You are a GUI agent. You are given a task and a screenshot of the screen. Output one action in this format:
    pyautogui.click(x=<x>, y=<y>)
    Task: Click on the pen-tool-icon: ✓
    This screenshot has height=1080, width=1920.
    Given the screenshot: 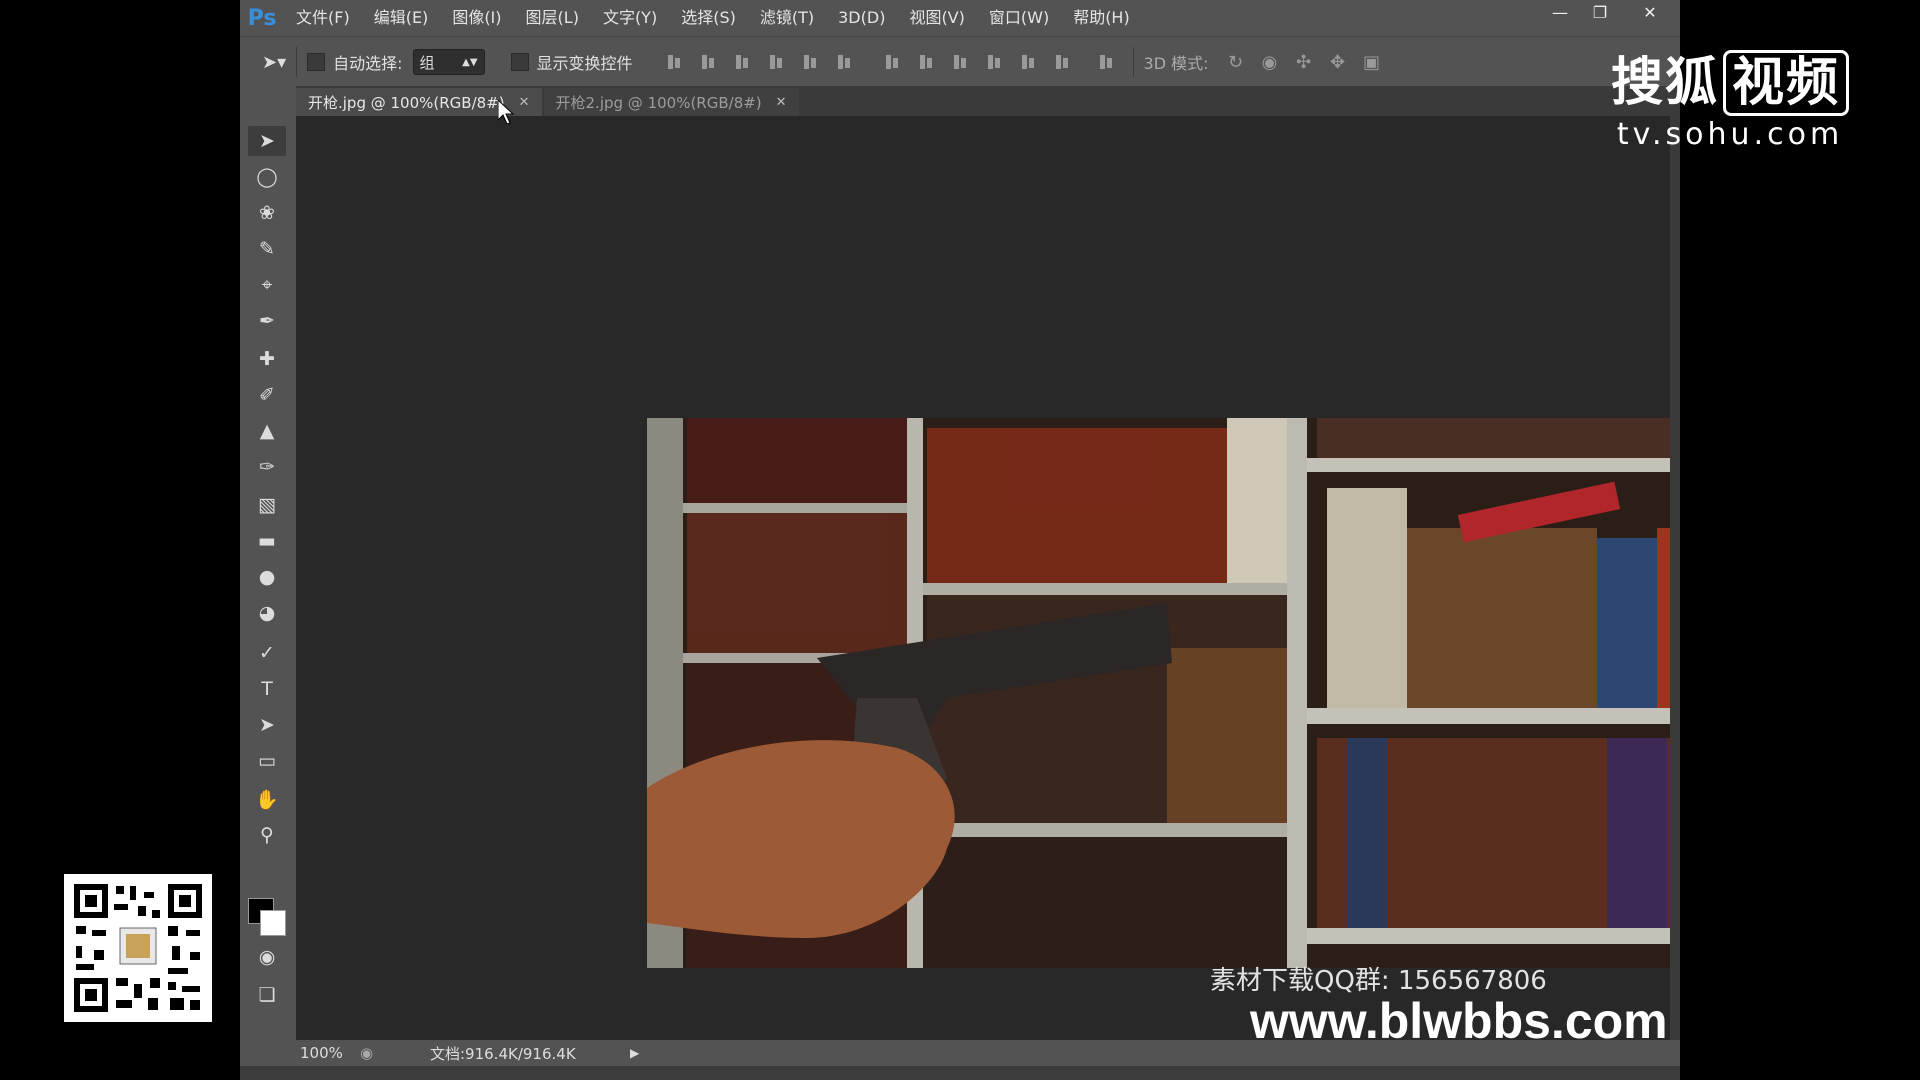 What is the action you would take?
    pyautogui.click(x=267, y=653)
    